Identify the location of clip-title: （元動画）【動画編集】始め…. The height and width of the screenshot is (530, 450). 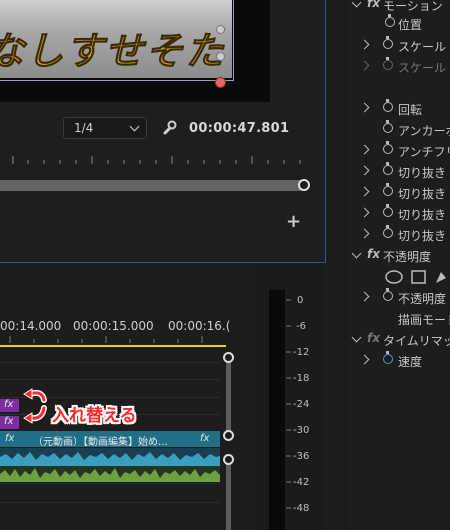
(100, 442).